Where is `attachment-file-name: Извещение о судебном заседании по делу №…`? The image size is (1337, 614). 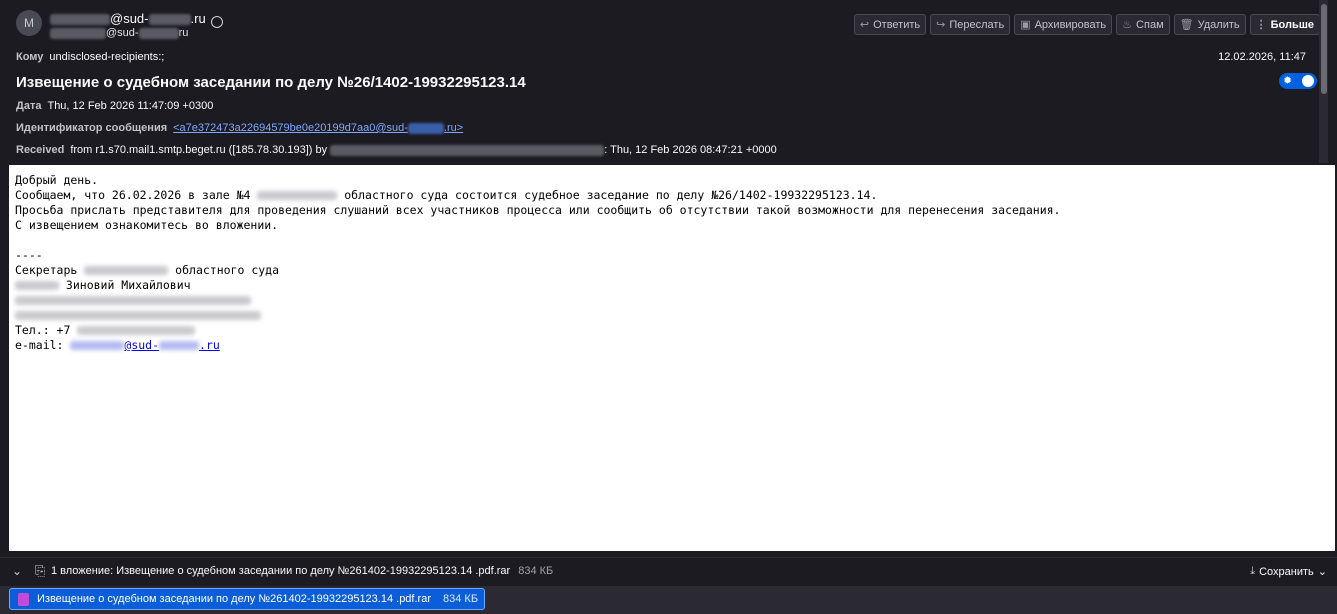
attachment-file-name: Извещение о судебном заседании по делу №… is located at coordinates (234, 599).